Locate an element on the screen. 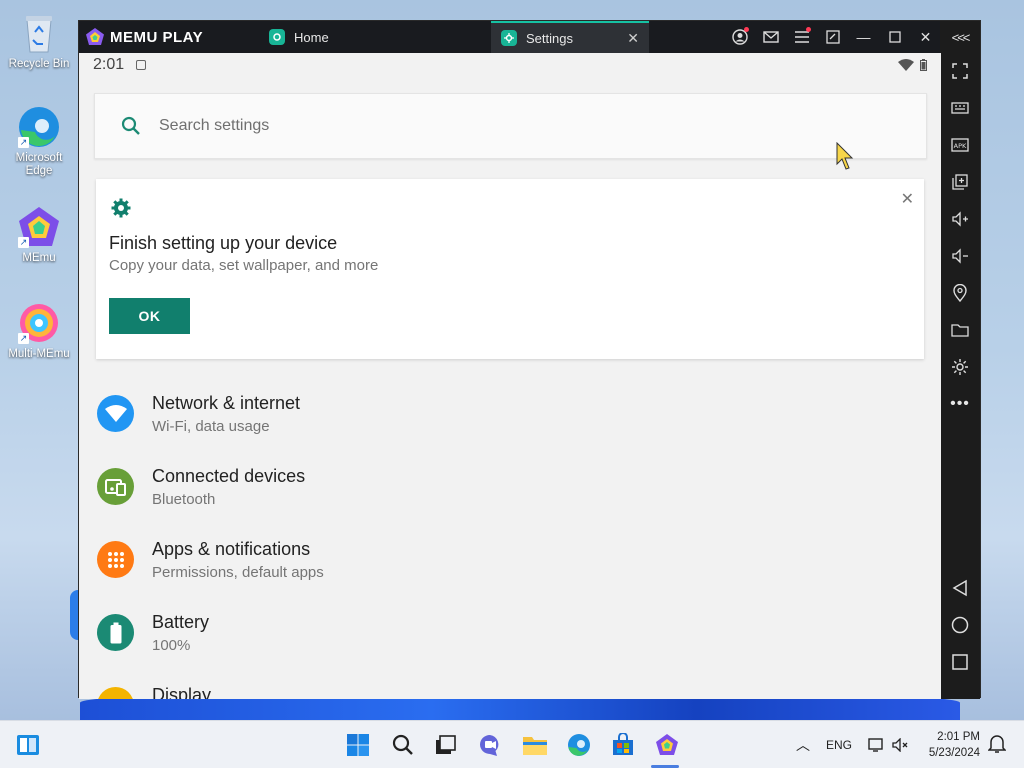 The height and width of the screenshot is (768, 1024). volume-down-icon is located at coordinates (960, 256).